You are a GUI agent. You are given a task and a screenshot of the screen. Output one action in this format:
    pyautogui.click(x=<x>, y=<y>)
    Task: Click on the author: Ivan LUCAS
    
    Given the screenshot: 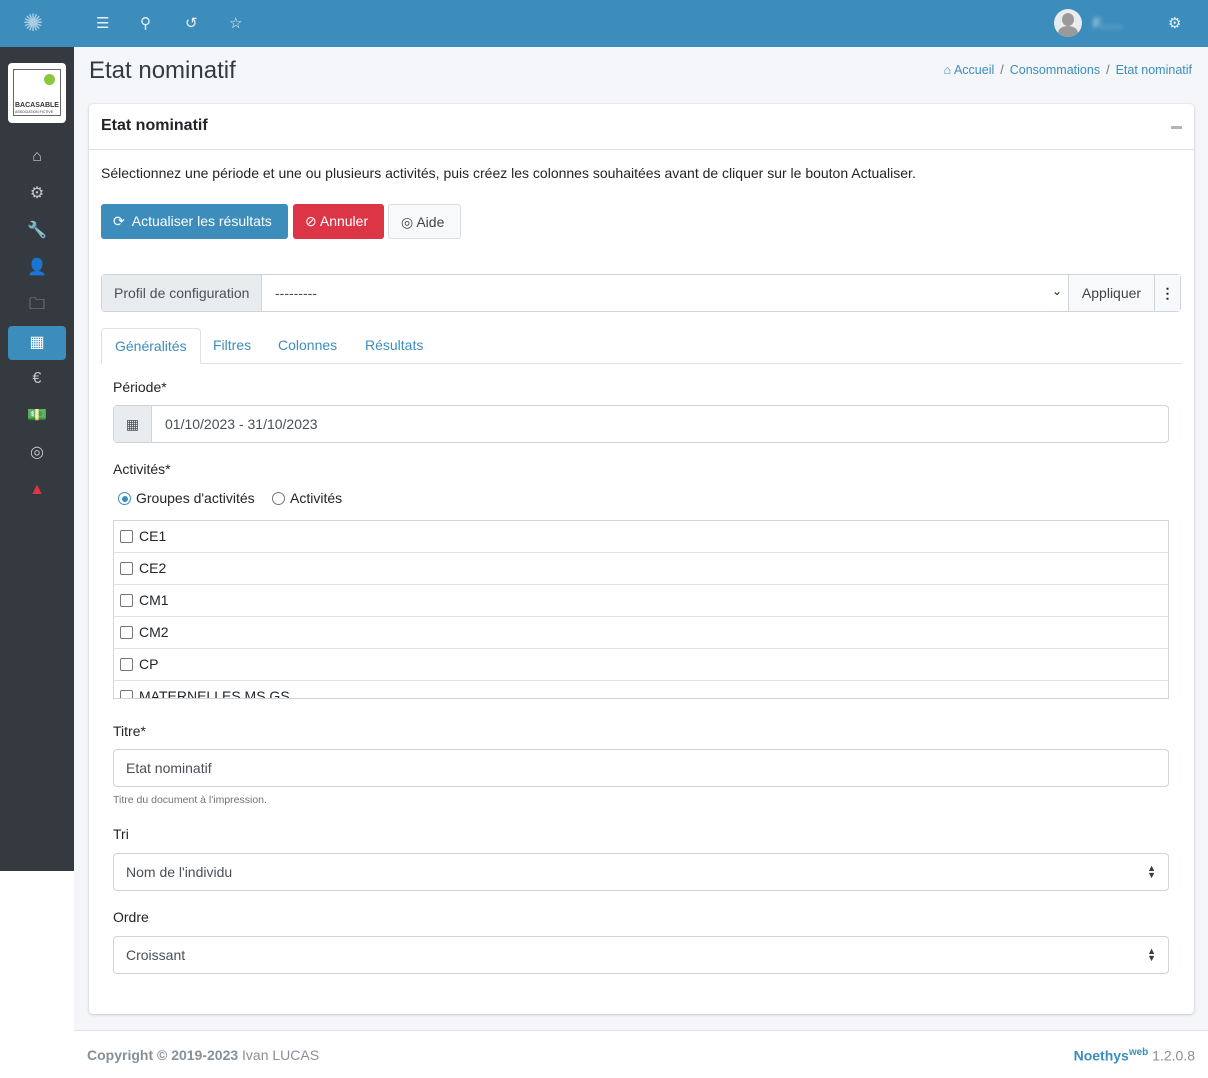 What is the action you would take?
    pyautogui.click(x=281, y=1055)
    